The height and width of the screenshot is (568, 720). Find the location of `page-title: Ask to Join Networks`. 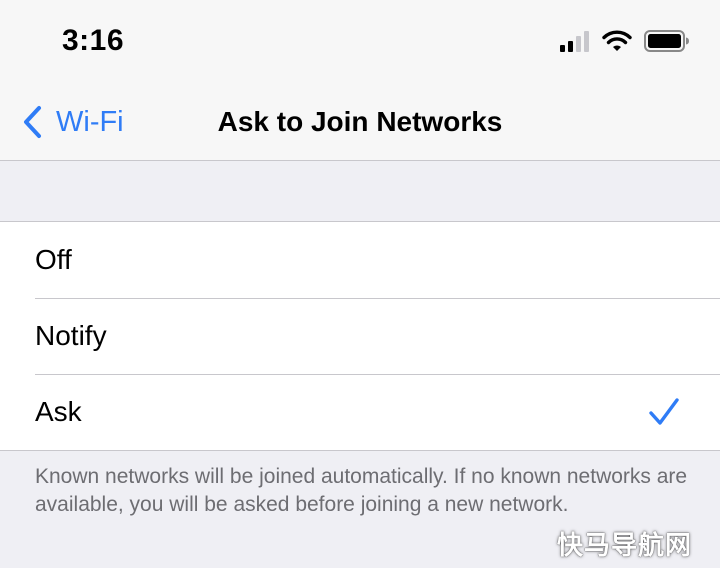

page-title: Ask to Join Networks is located at coordinates (360, 121).